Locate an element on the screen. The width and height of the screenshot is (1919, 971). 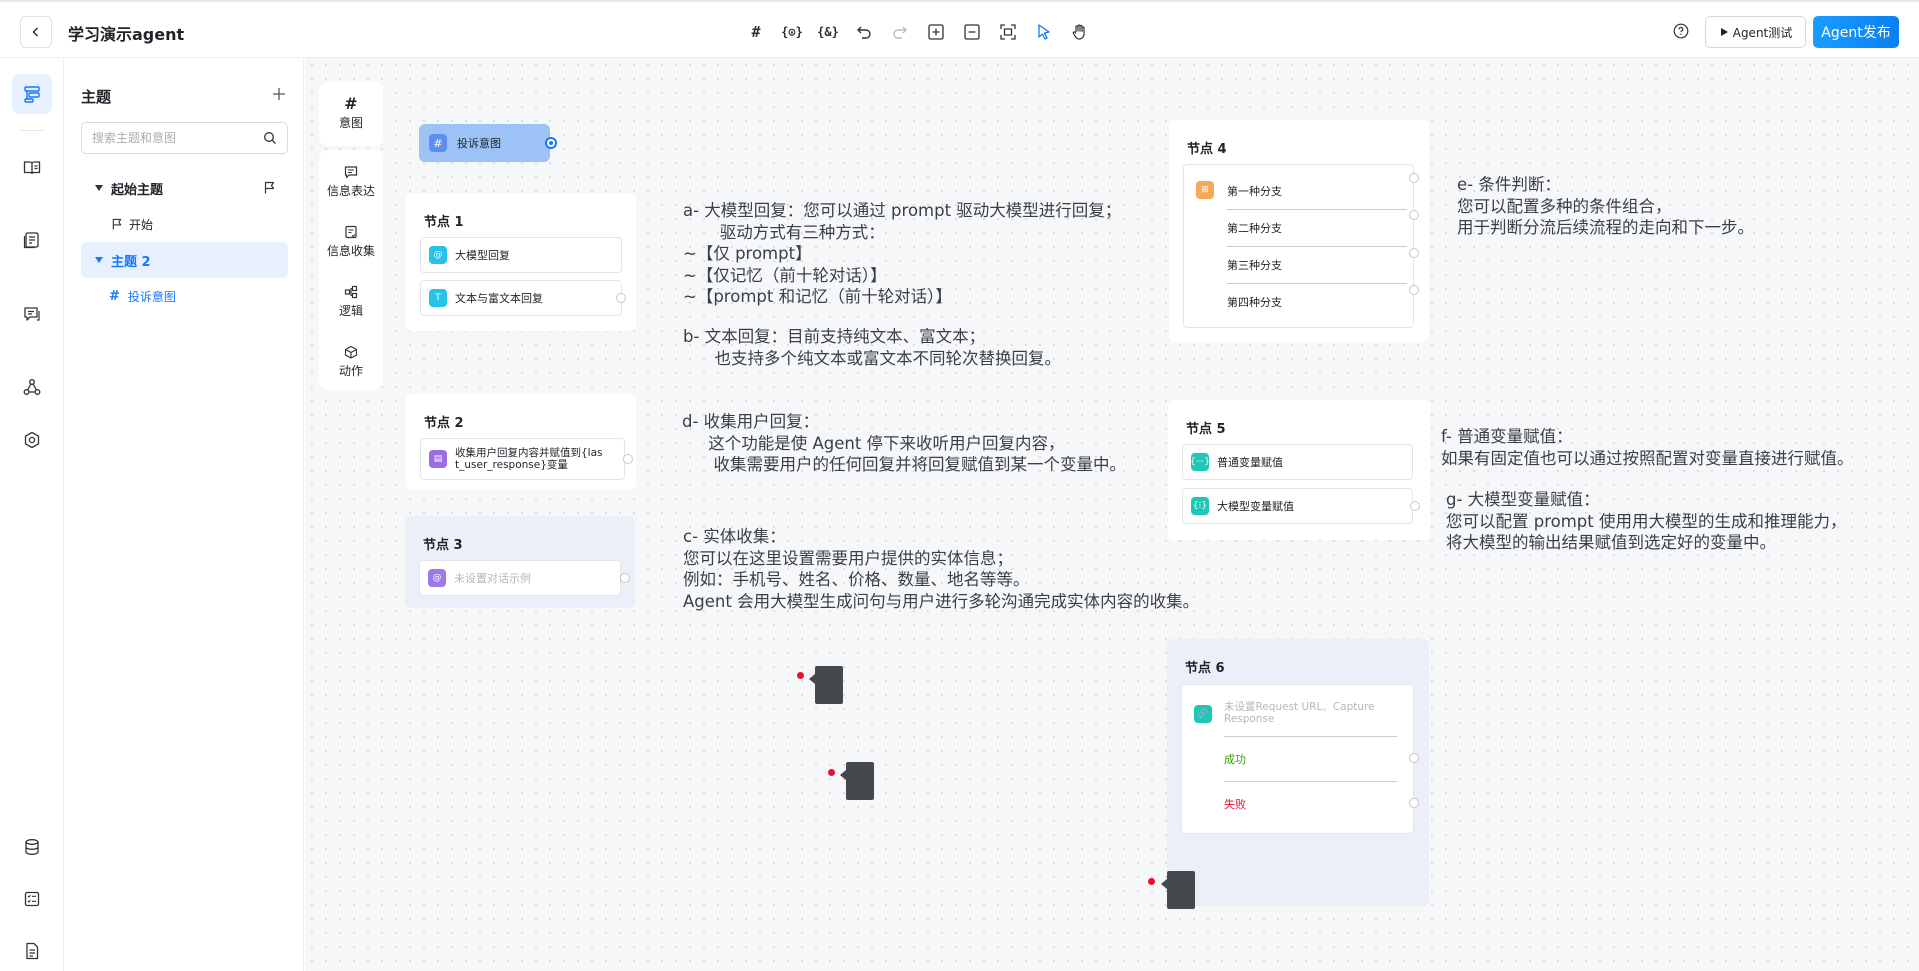
item-label: 普通变量赋值 is located at coordinates (1250, 462).